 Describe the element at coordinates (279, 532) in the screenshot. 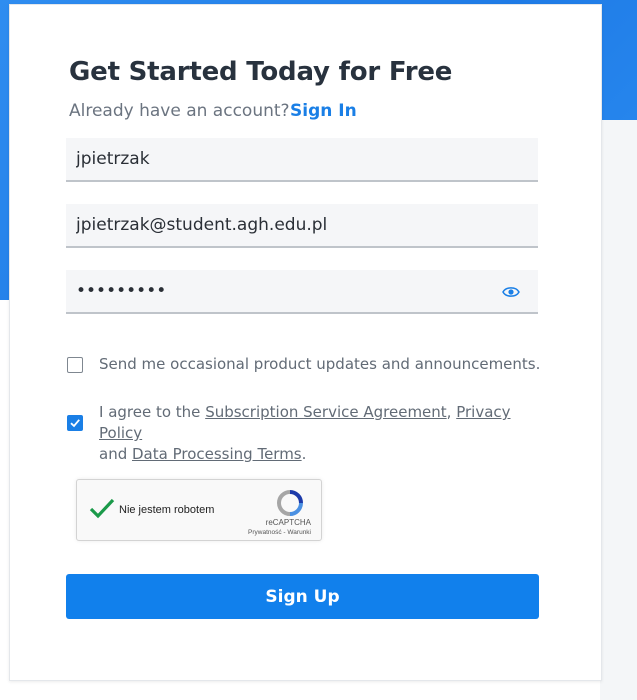

I see `recaptcha-privacy-links: Prywatność - Warunki` at that location.